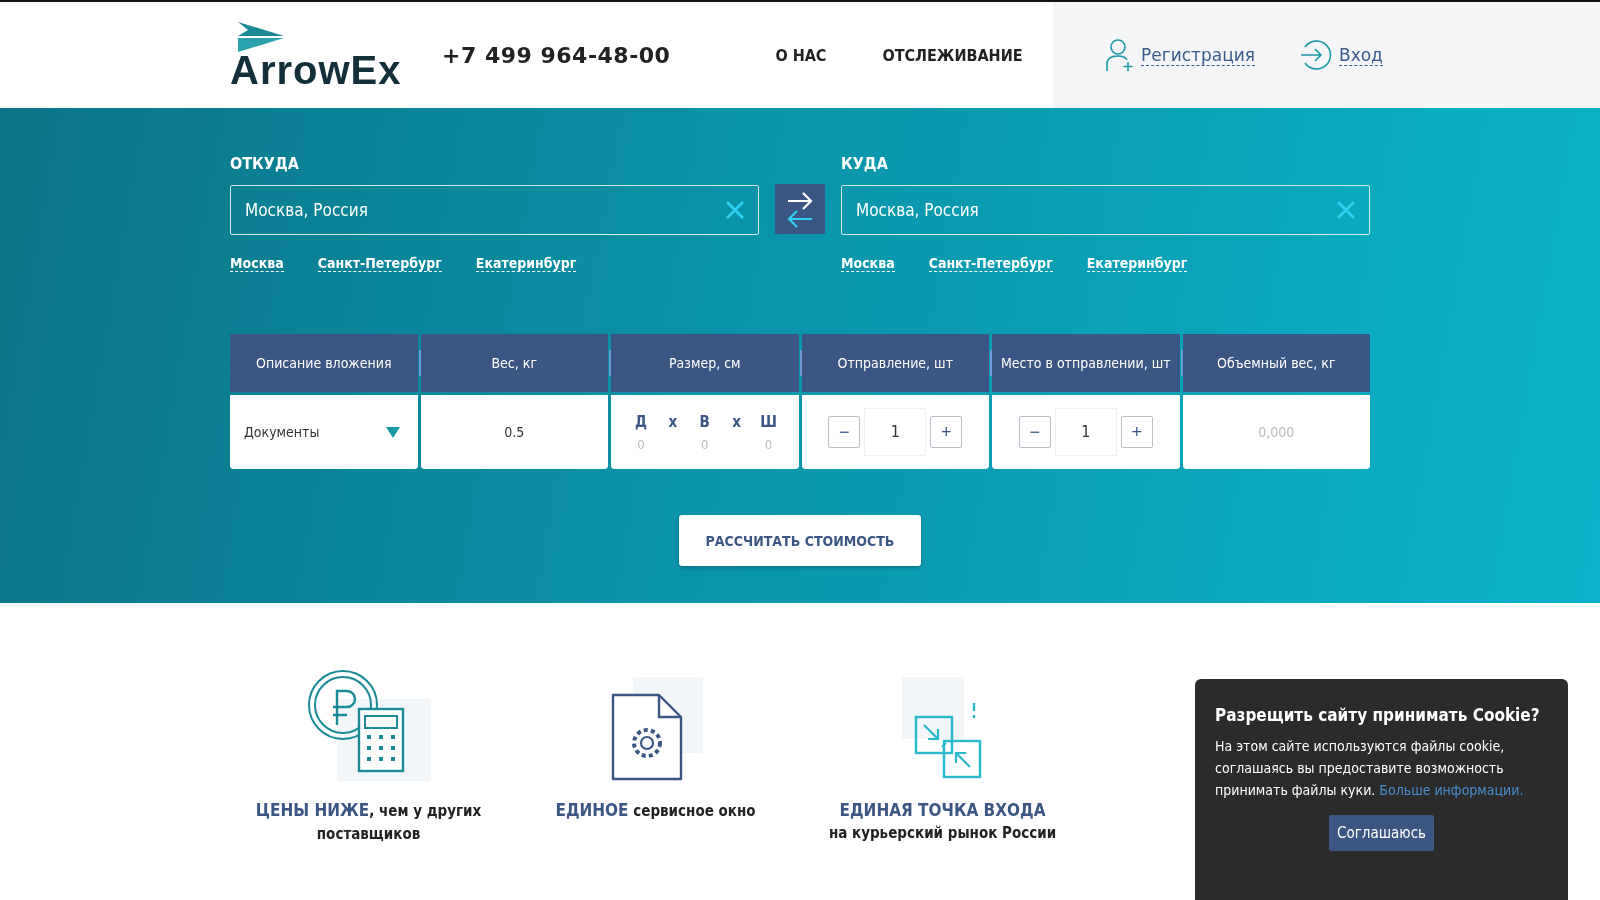 The height and width of the screenshot is (900, 1600). Describe the element at coordinates (768, 421) in the screenshot. I see `dimension-label: Ш` at that location.